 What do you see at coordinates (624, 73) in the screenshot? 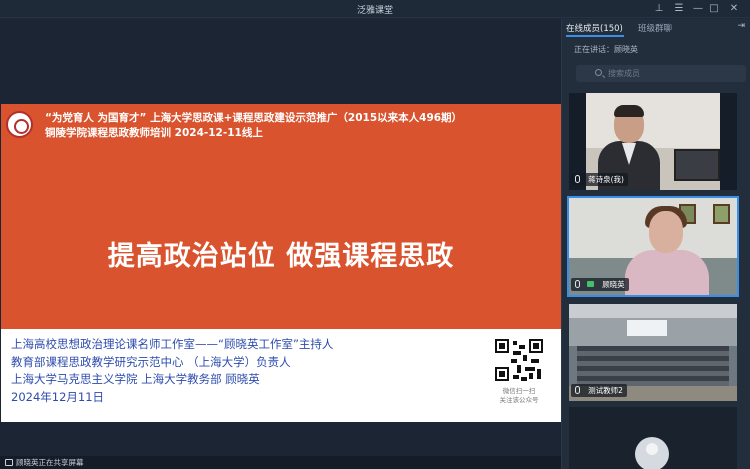
I see `search-placeholder: 搜索成员` at bounding box center [624, 73].